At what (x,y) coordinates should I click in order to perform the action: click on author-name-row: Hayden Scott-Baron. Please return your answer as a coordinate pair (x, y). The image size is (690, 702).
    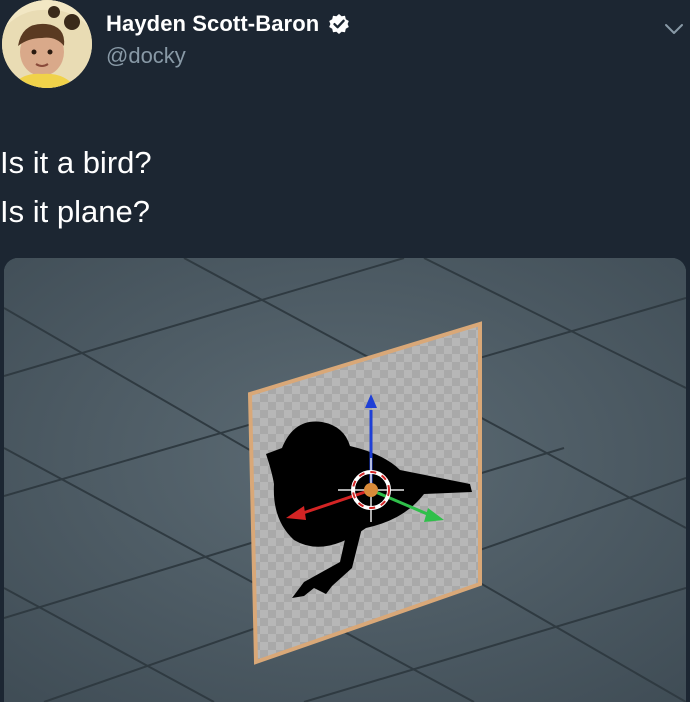
    Looking at the image, I should click on (228, 24).